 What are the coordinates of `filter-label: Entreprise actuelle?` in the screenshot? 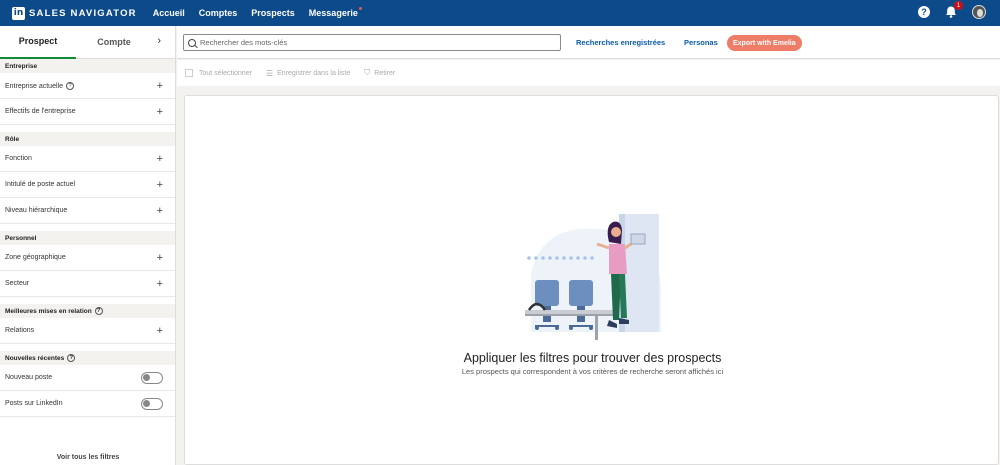 It's located at (39, 85).